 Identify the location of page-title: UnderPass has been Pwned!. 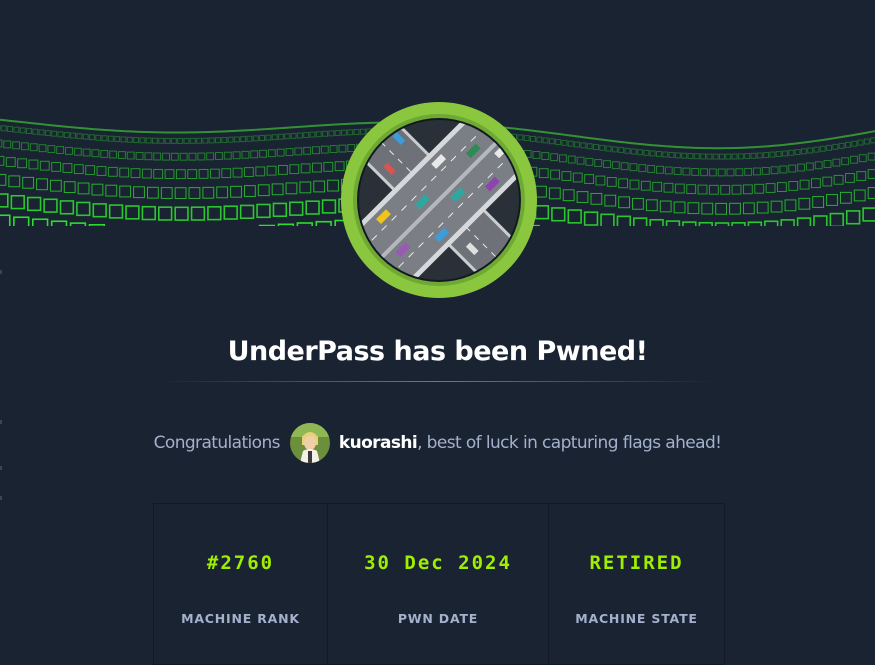
(437, 351).